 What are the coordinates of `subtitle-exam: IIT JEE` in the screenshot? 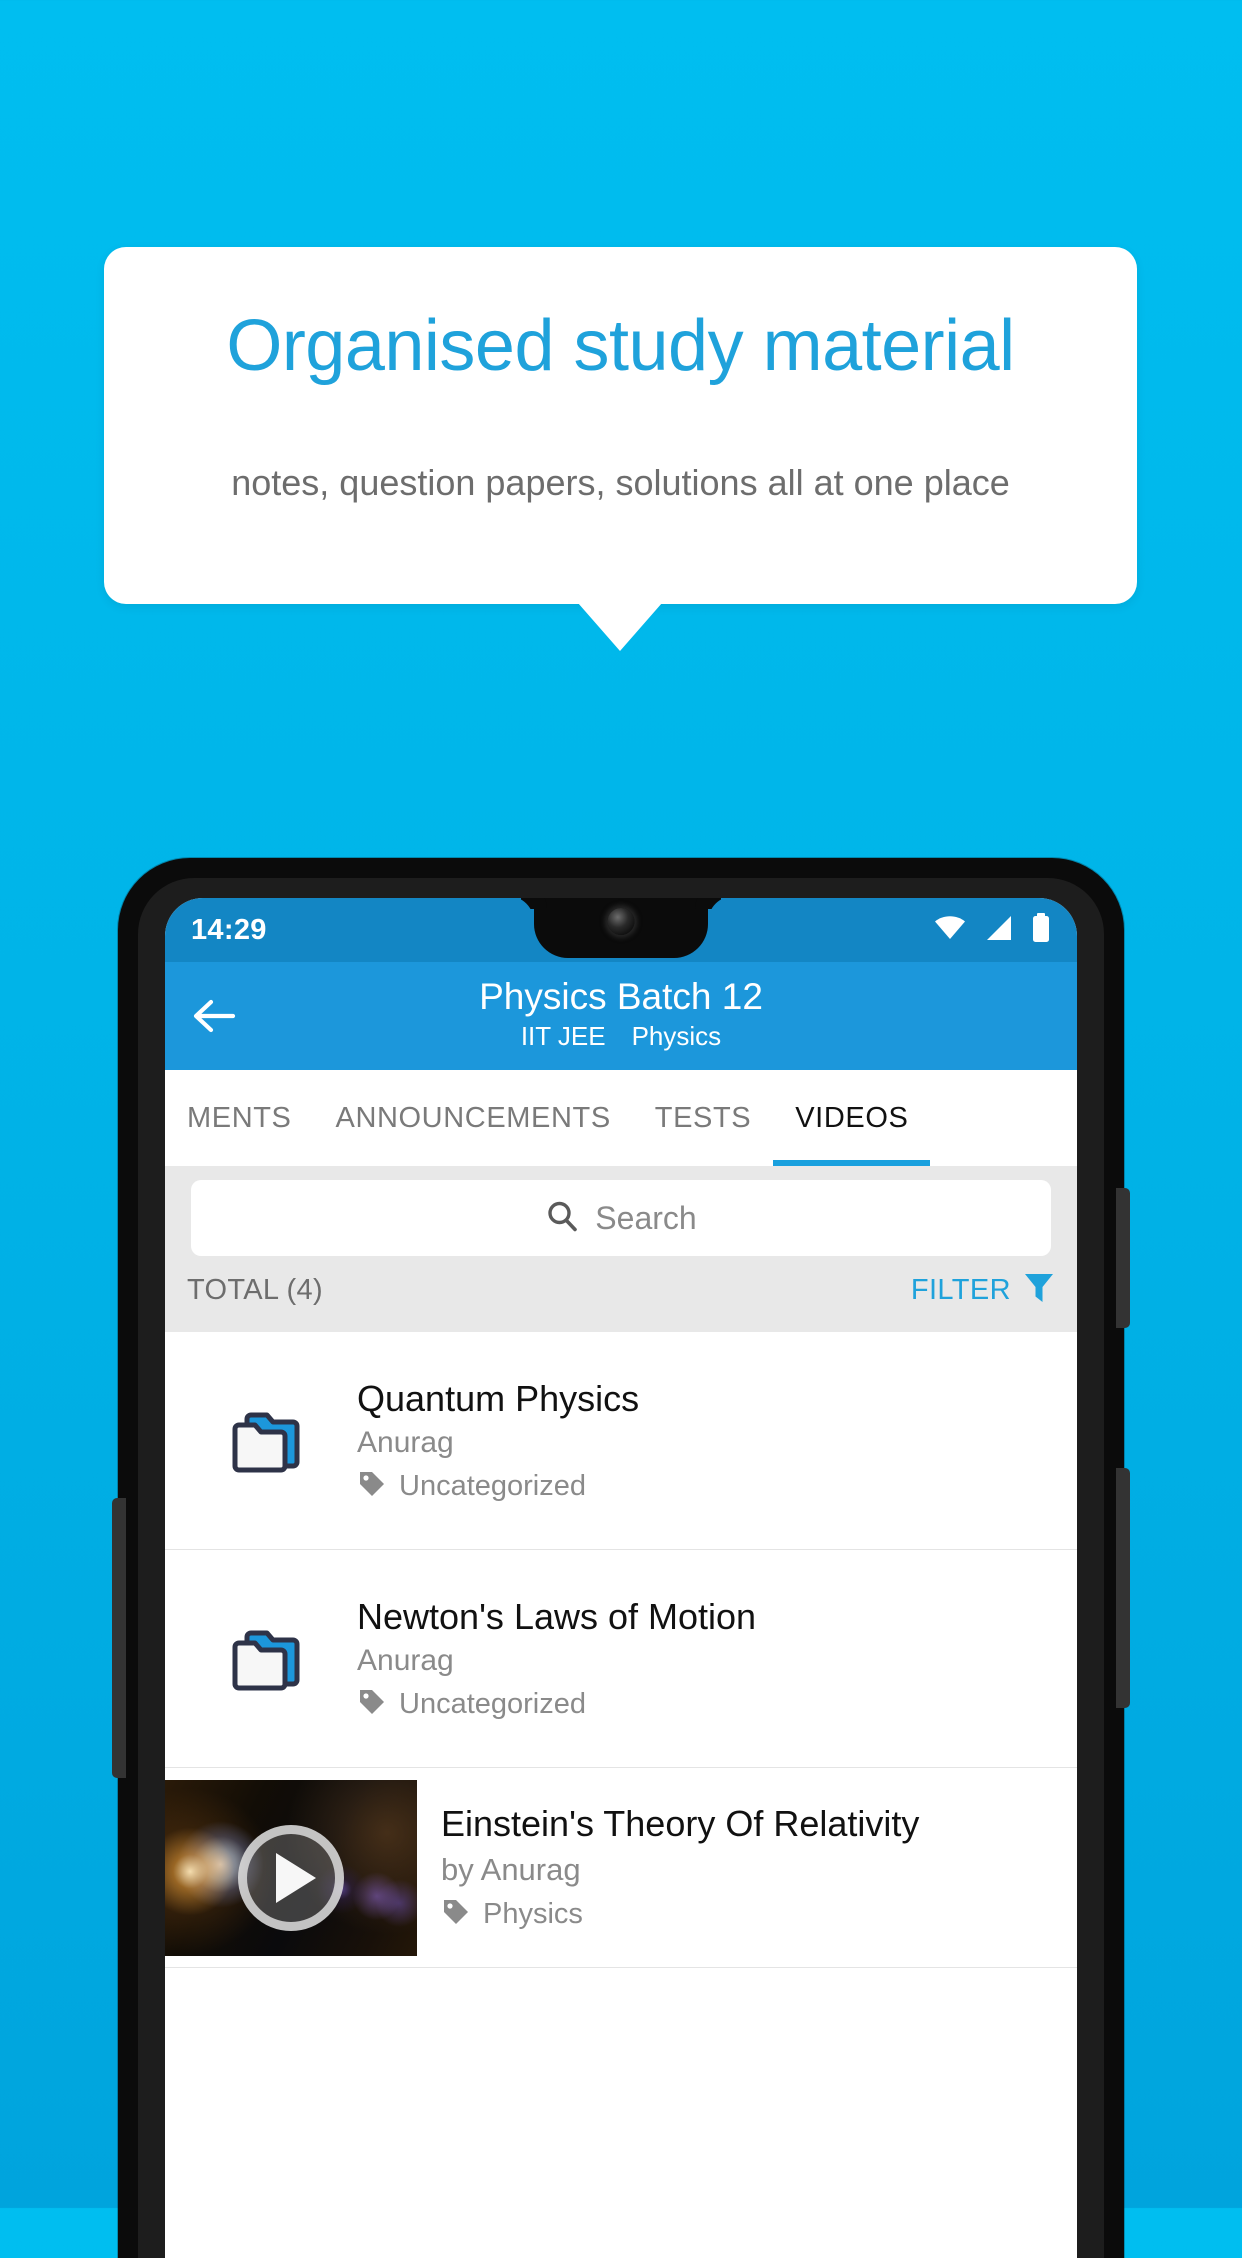 It's located at (563, 1035).